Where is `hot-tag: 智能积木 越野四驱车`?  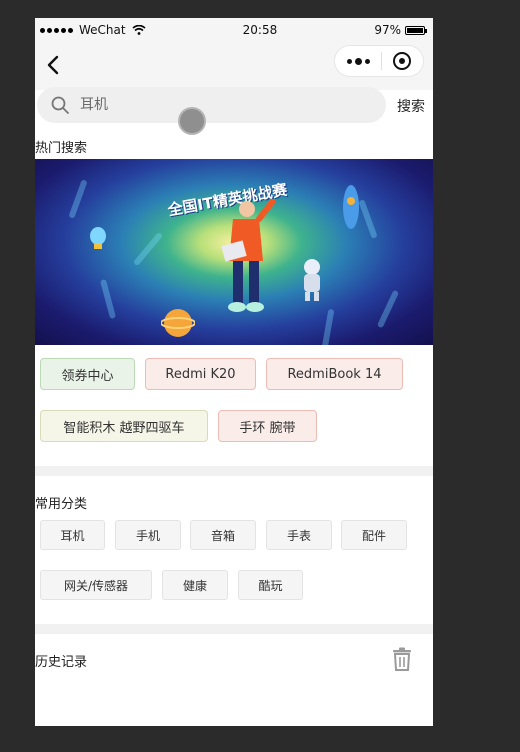
hot-tag: 智能积木 越野四驱车 is located at coordinates (124, 426).